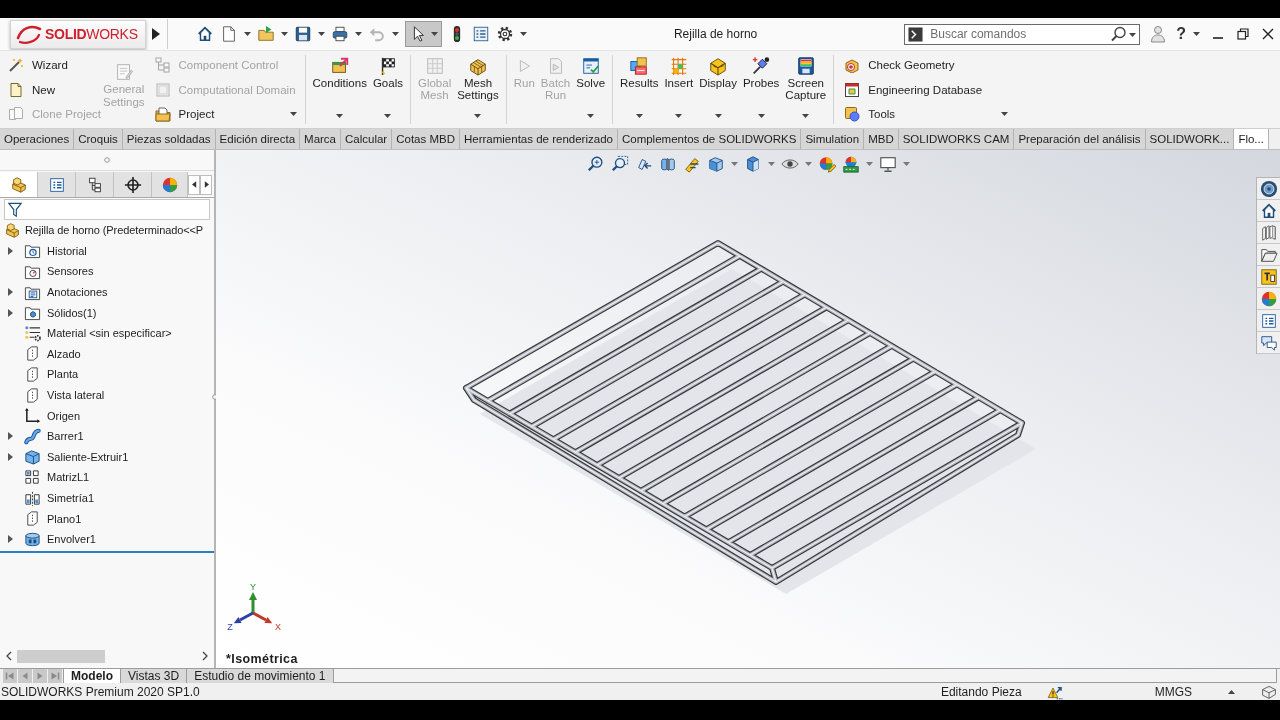 The width and height of the screenshot is (1280, 720). What do you see at coordinates (169, 139) in the screenshot?
I see `command-tab: Piezas soldadas` at bounding box center [169, 139].